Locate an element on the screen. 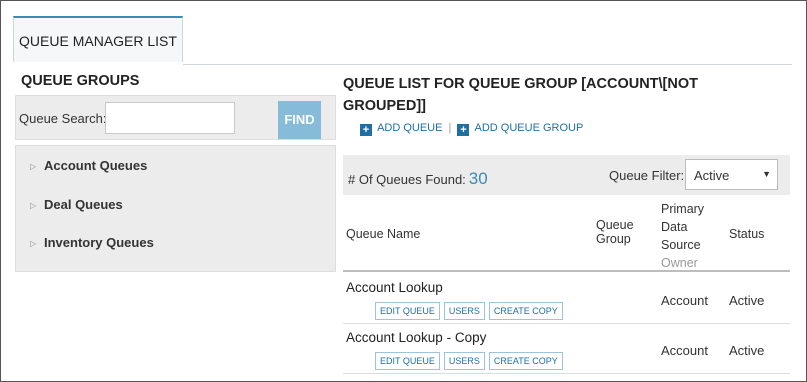 This screenshot has width=807, height=382. group-item-inventory-queues: ▷ Inventory Queues is located at coordinates (92, 242).